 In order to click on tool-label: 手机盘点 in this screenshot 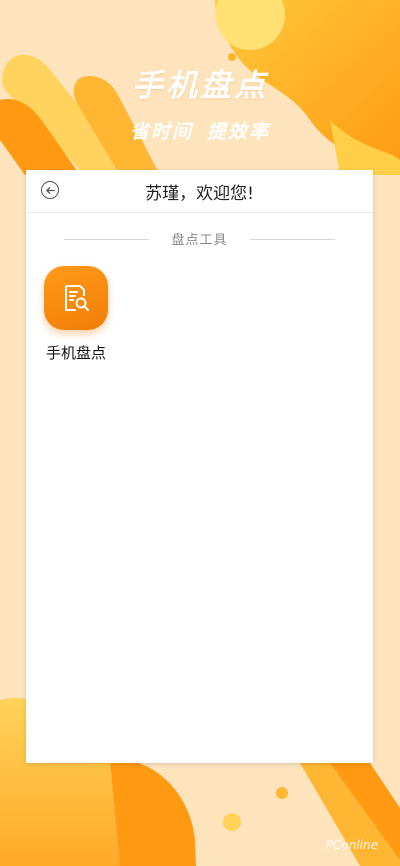, I will do `click(75, 353)`.